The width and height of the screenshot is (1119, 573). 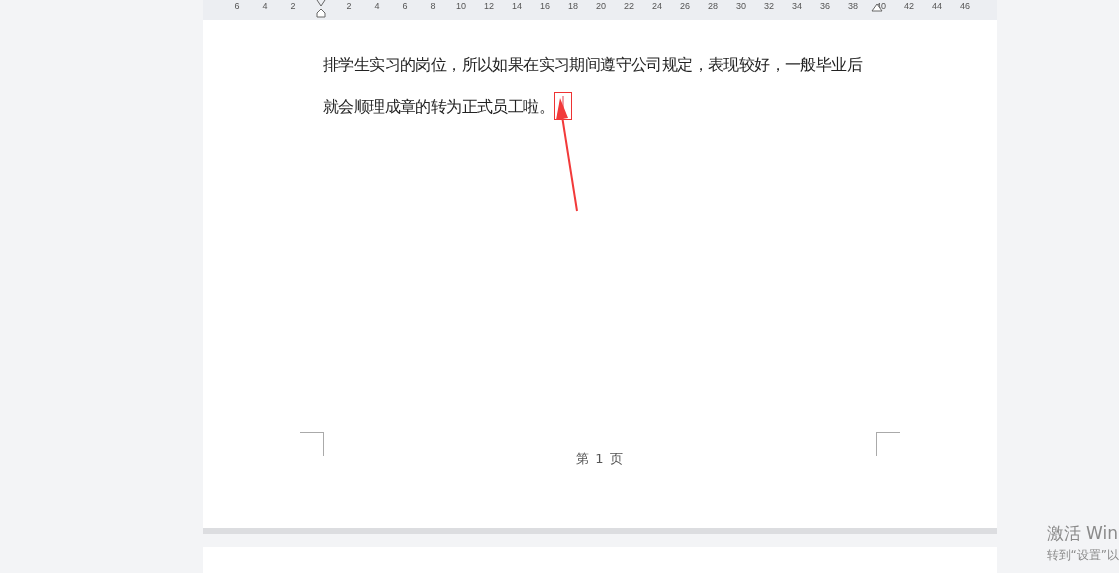 I want to click on ruler-number: 16, so click(x=545, y=6).